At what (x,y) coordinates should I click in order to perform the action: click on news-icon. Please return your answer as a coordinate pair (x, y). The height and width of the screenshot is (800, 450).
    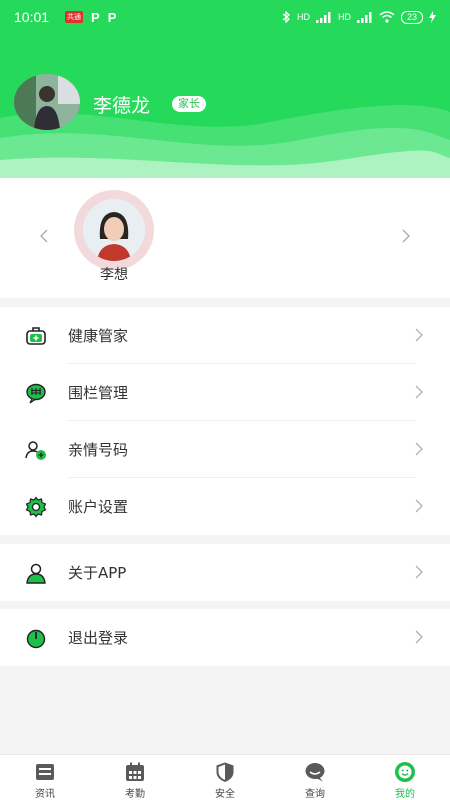
    Looking at the image, I should click on (45, 772).